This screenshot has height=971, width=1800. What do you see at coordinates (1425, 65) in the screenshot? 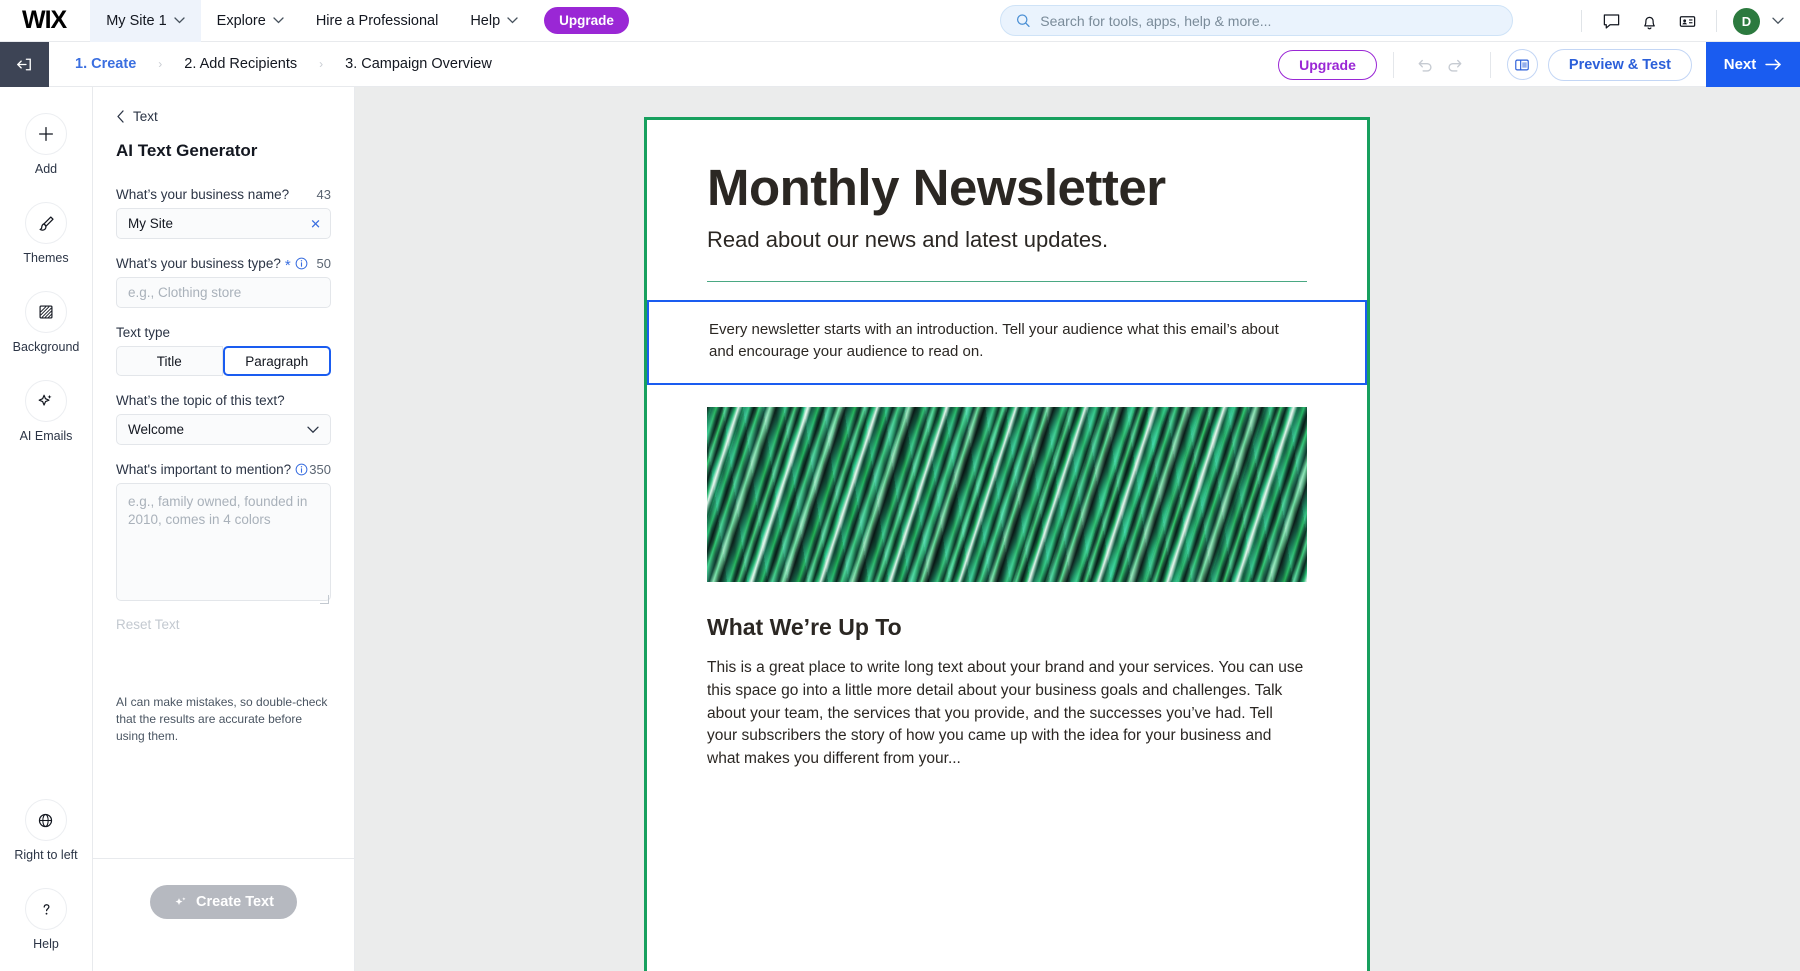
I see `undo-button` at bounding box center [1425, 65].